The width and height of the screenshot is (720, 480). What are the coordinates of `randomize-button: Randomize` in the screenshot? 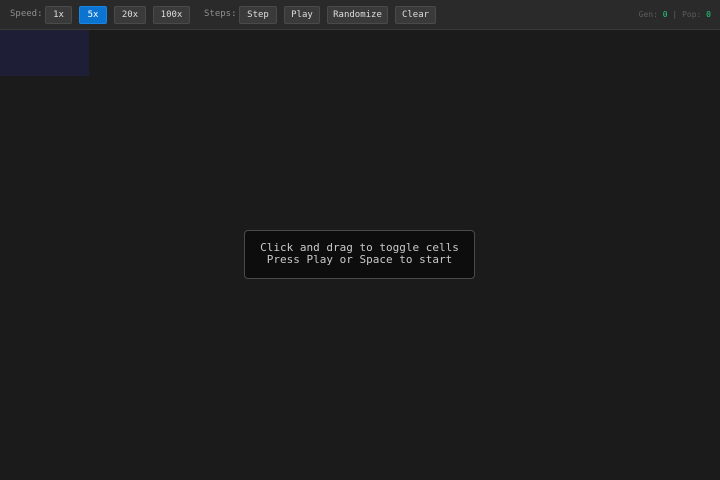 It's located at (357, 15).